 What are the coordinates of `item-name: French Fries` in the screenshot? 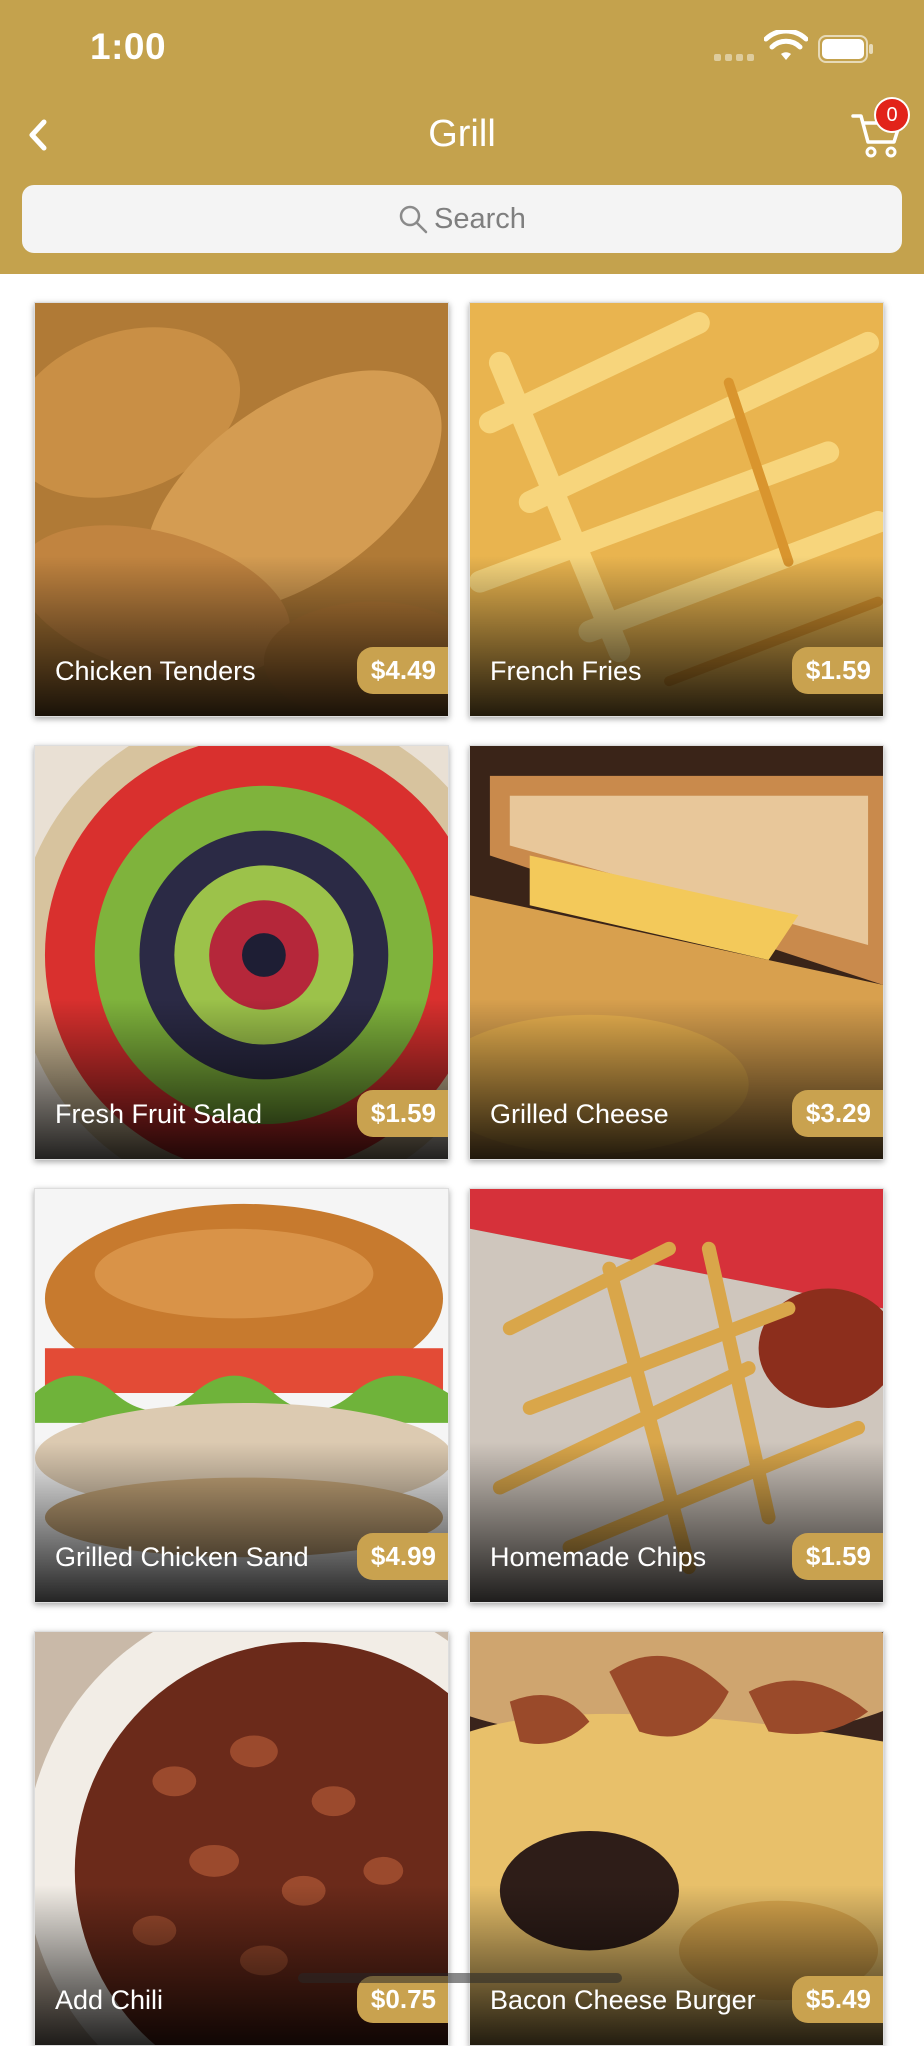 It's located at (566, 671).